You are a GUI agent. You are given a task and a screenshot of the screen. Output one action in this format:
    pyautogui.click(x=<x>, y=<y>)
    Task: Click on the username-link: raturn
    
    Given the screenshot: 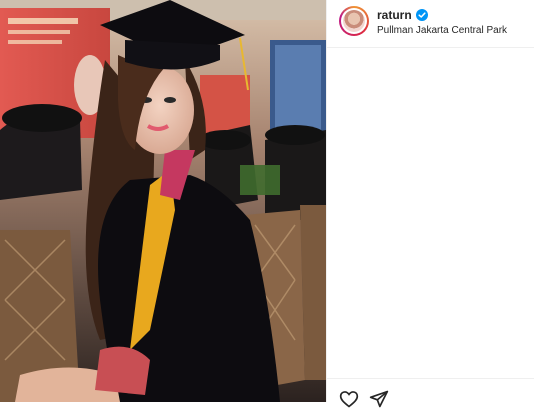 What is the action you would take?
    pyautogui.click(x=394, y=15)
    